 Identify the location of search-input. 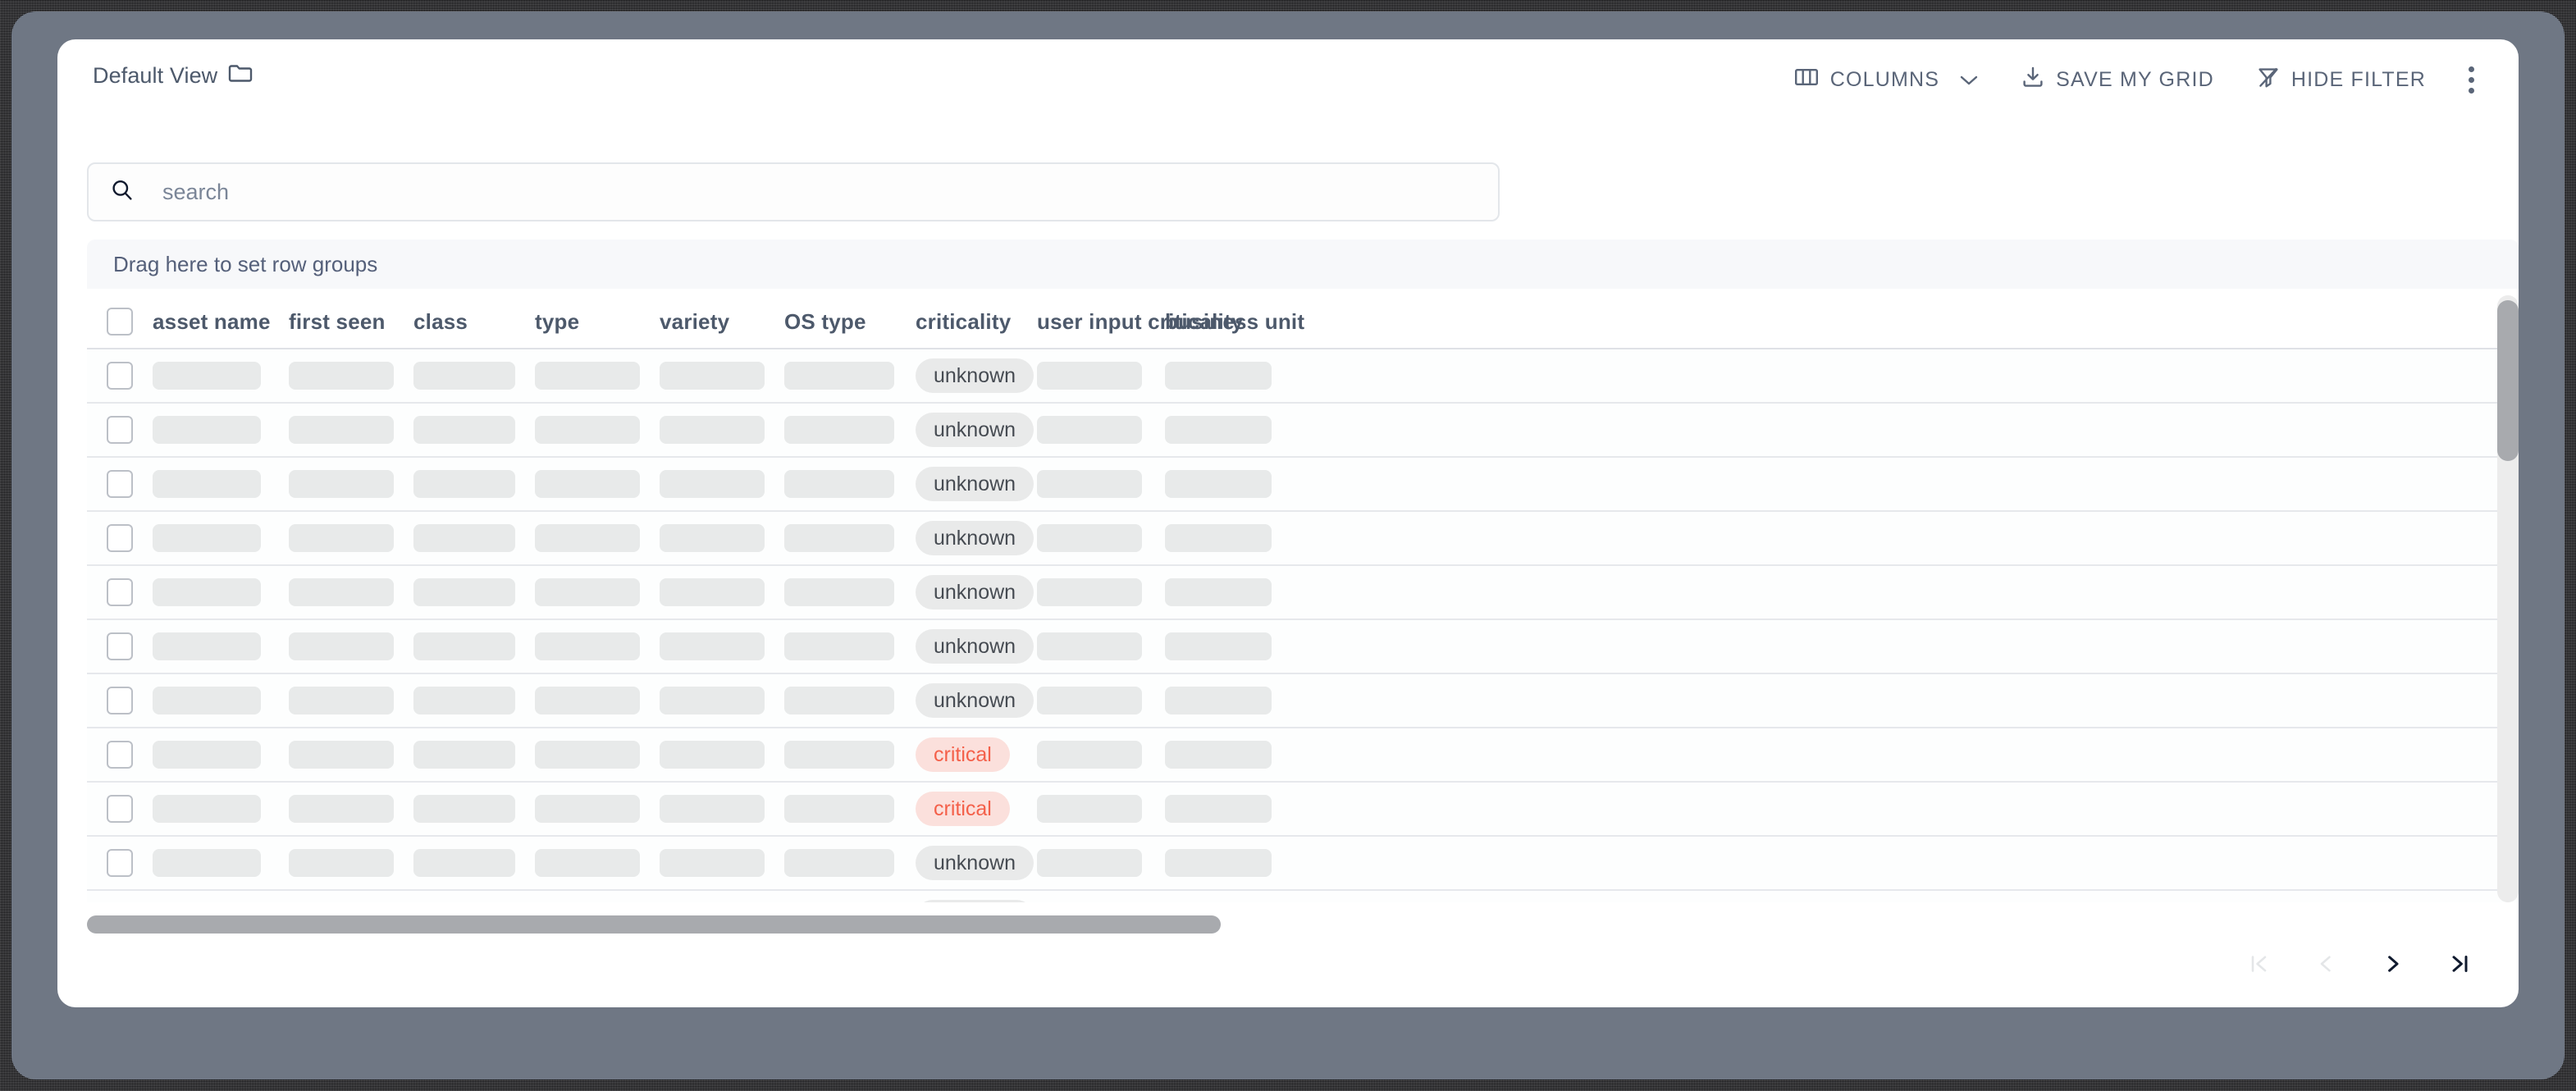
(819, 192).